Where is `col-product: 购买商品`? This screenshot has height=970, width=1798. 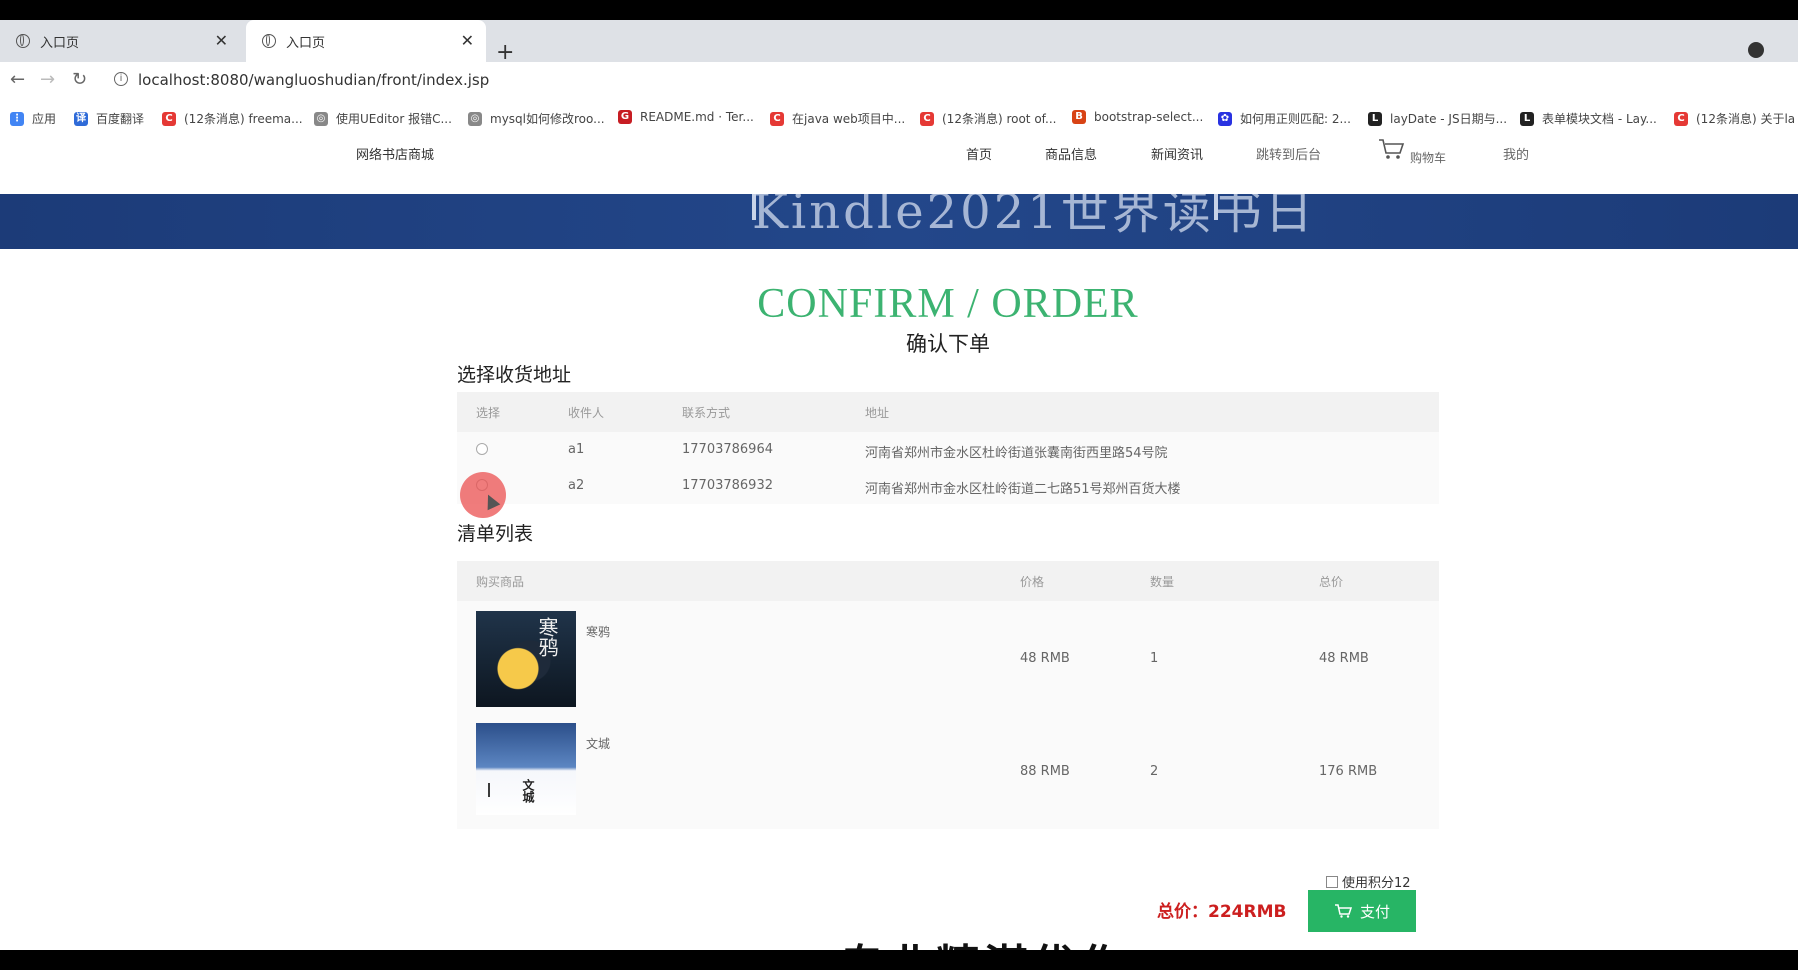 col-product: 购买商品 is located at coordinates (500, 582).